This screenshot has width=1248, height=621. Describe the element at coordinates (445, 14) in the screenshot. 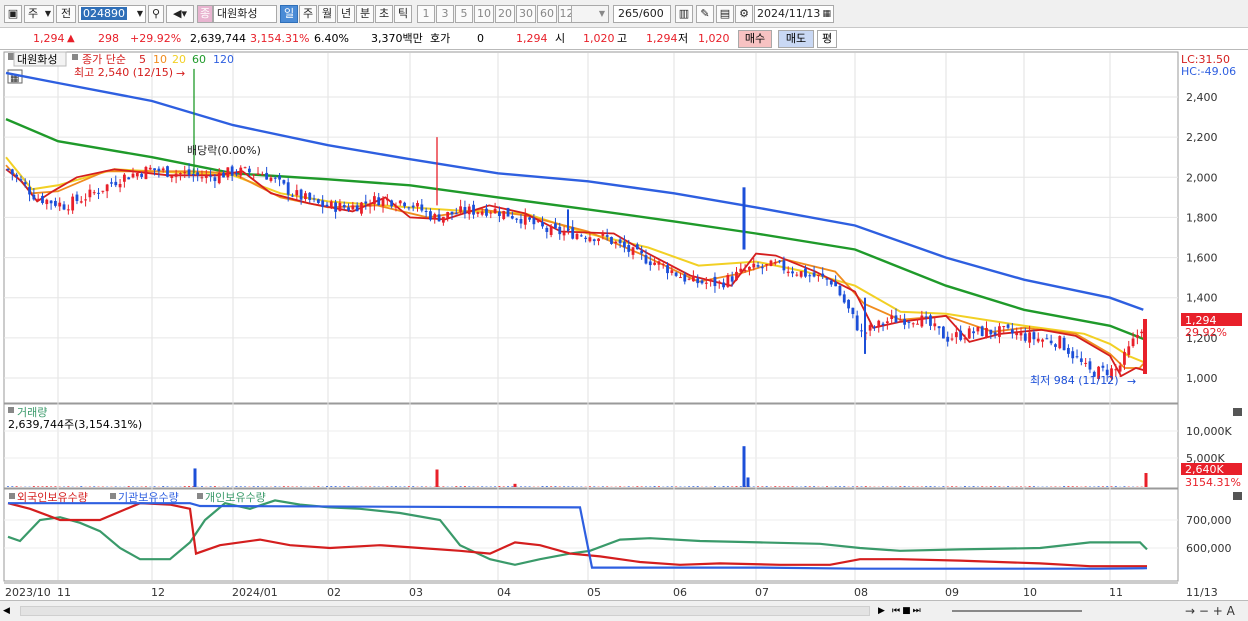

I see `interval-tab: 3` at that location.